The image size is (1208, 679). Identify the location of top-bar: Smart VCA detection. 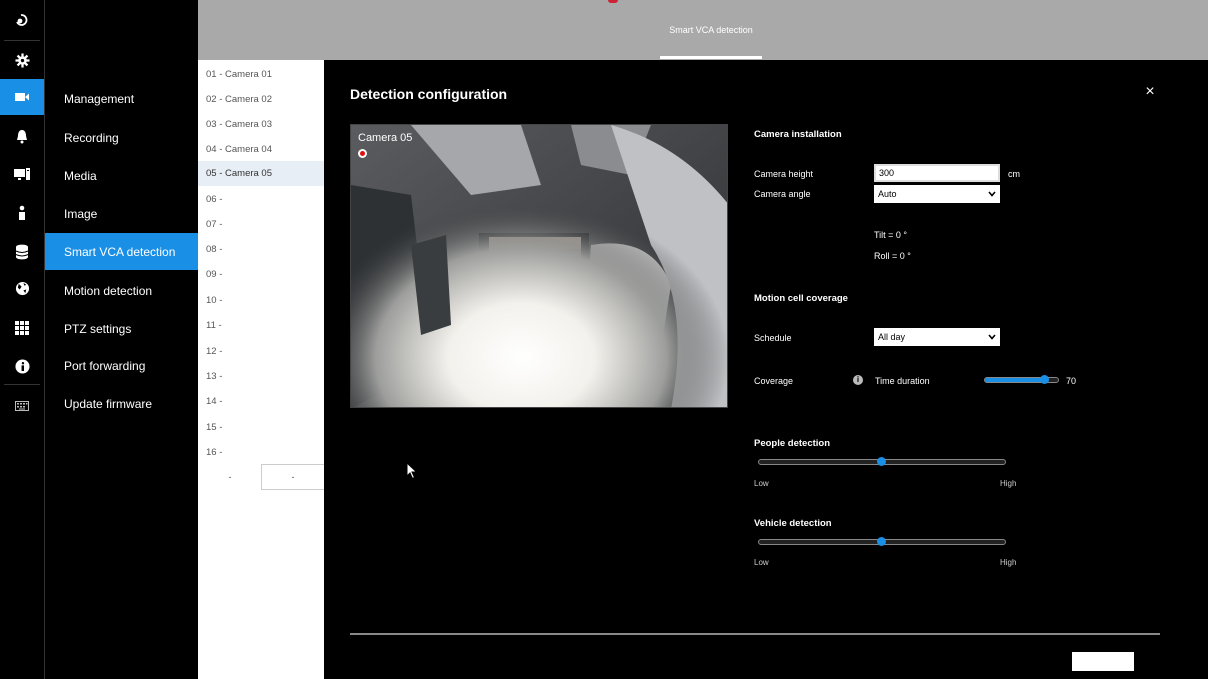
(703, 30).